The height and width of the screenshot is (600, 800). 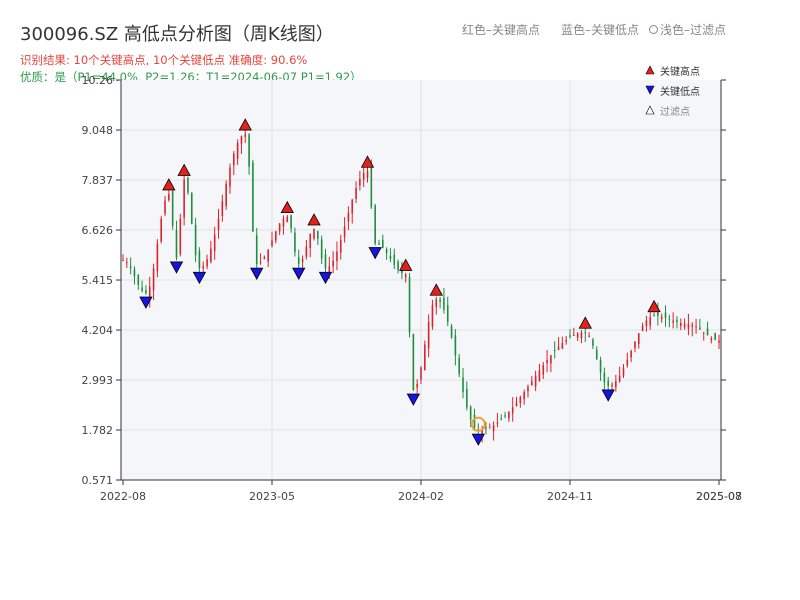 I want to click on legend-low-label: 关键低点, so click(x=680, y=91).